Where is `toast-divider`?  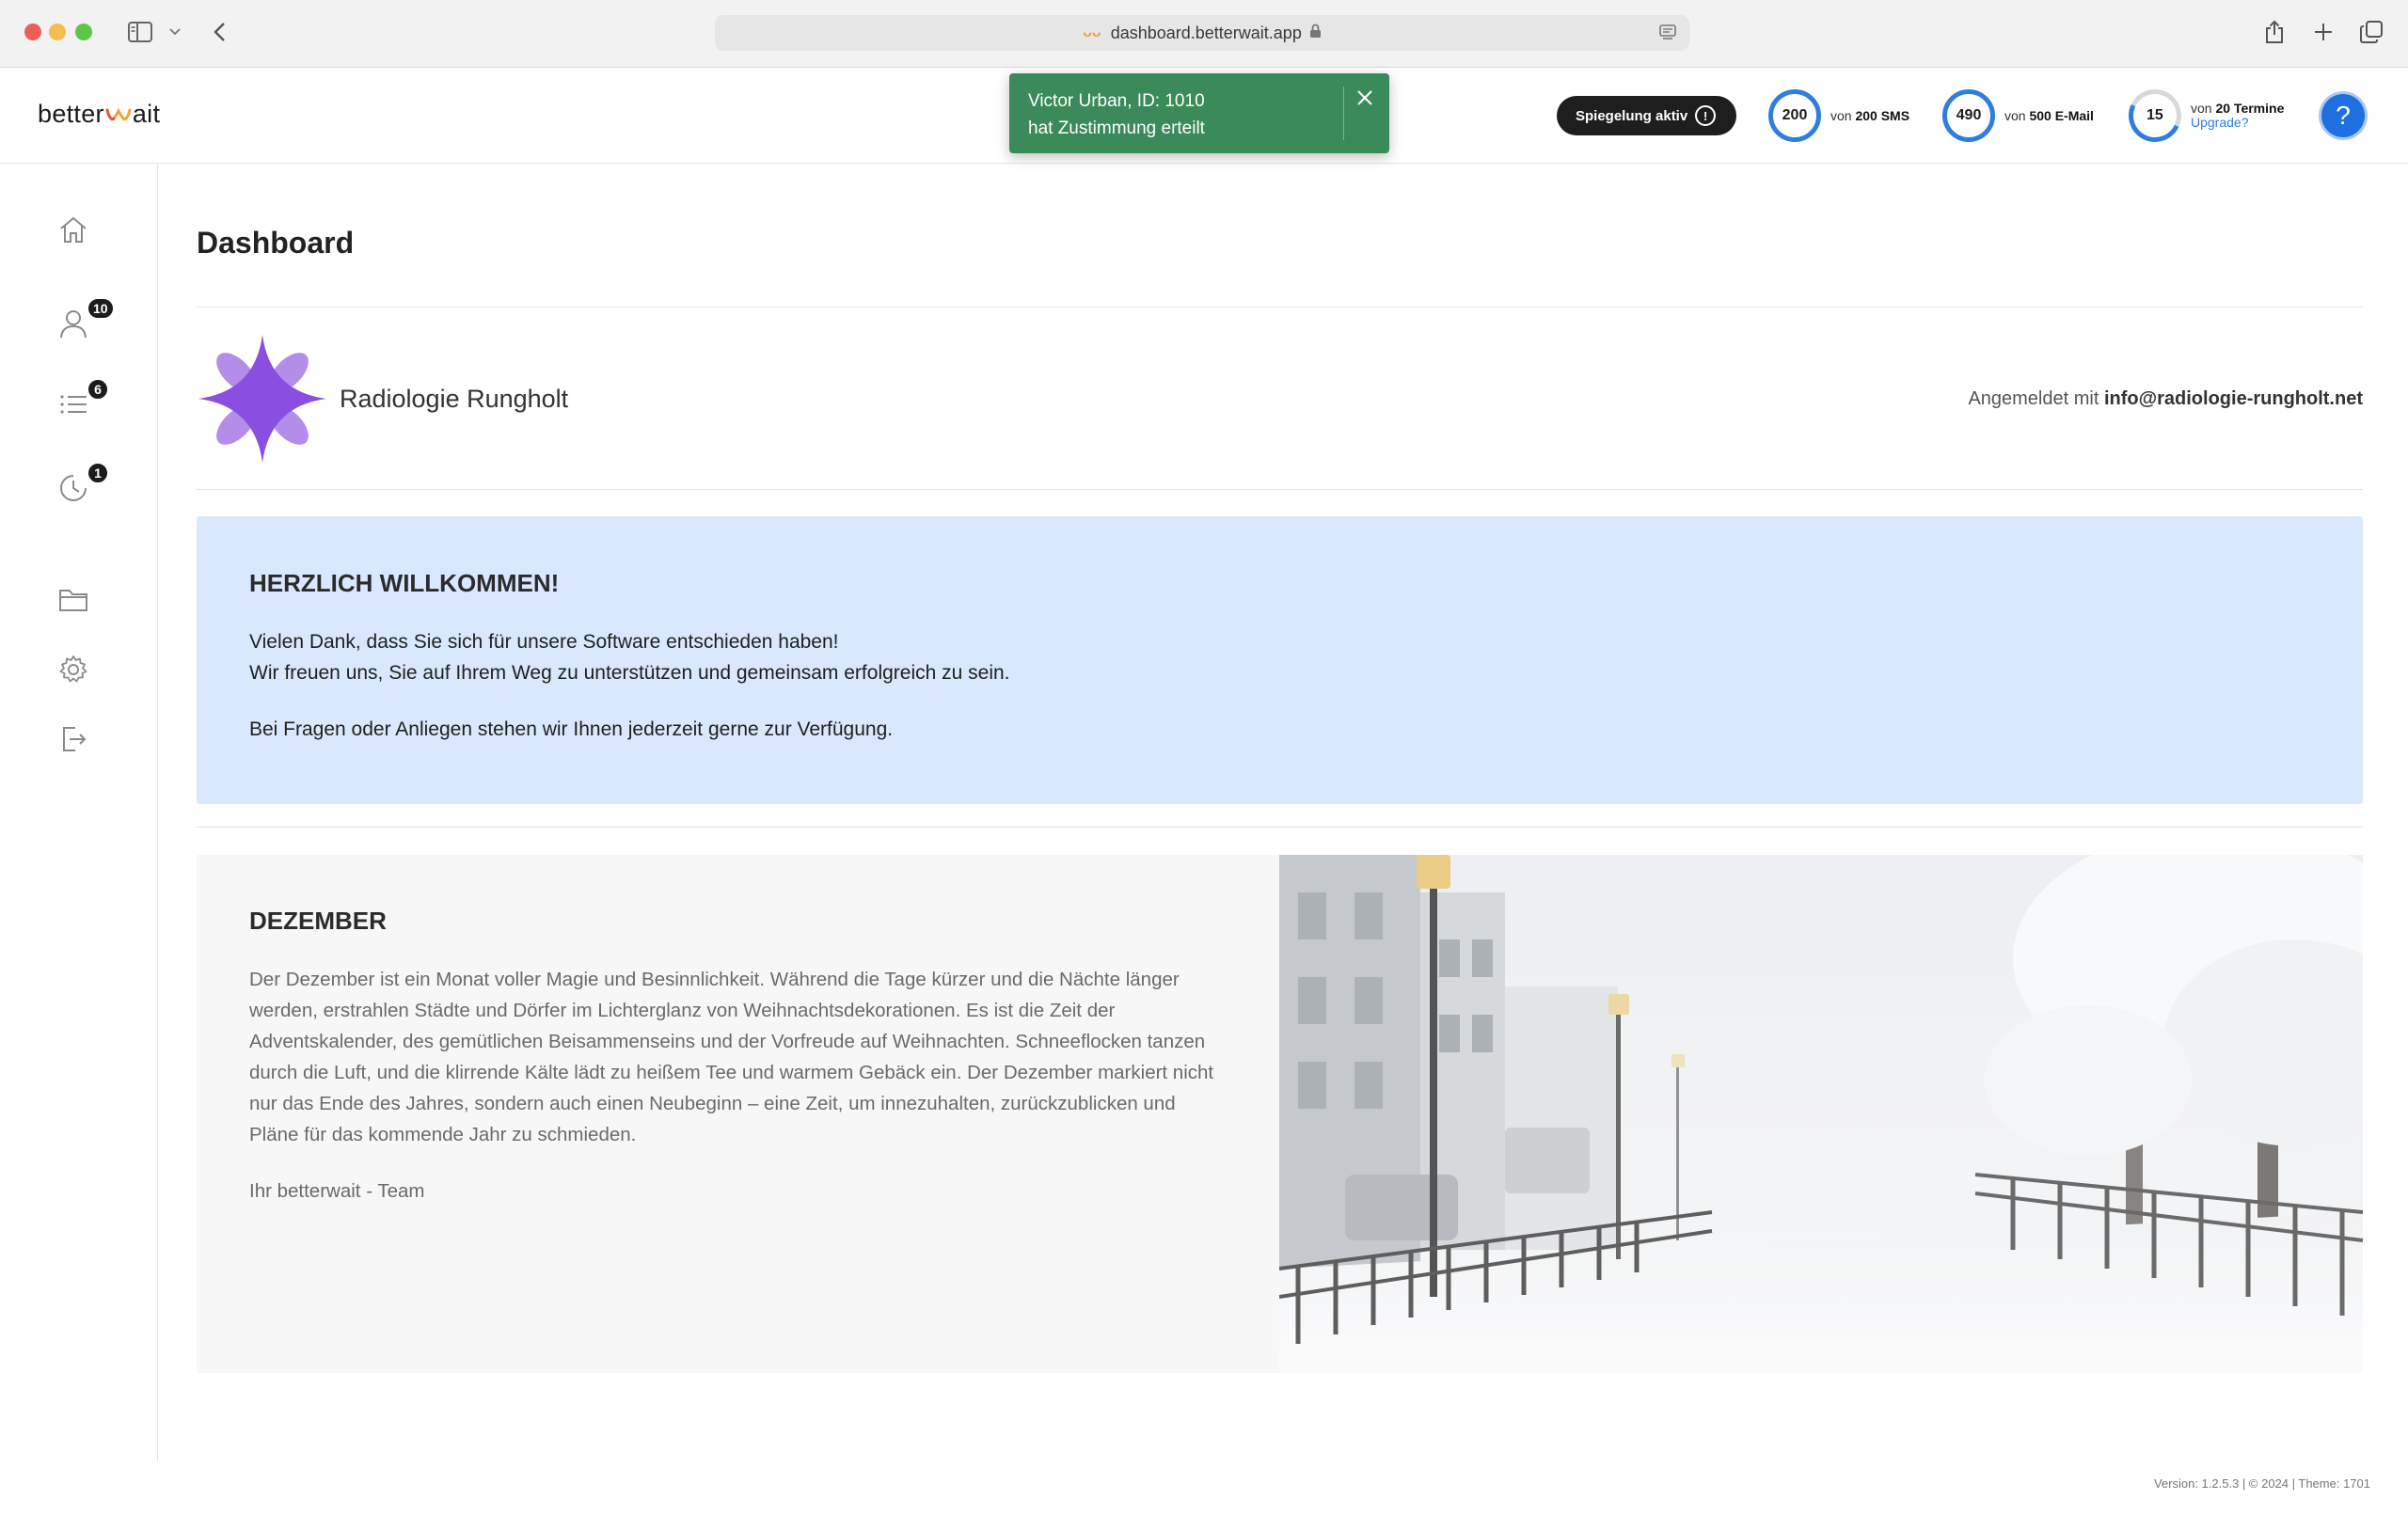
toast-divider is located at coordinates (1344, 113).